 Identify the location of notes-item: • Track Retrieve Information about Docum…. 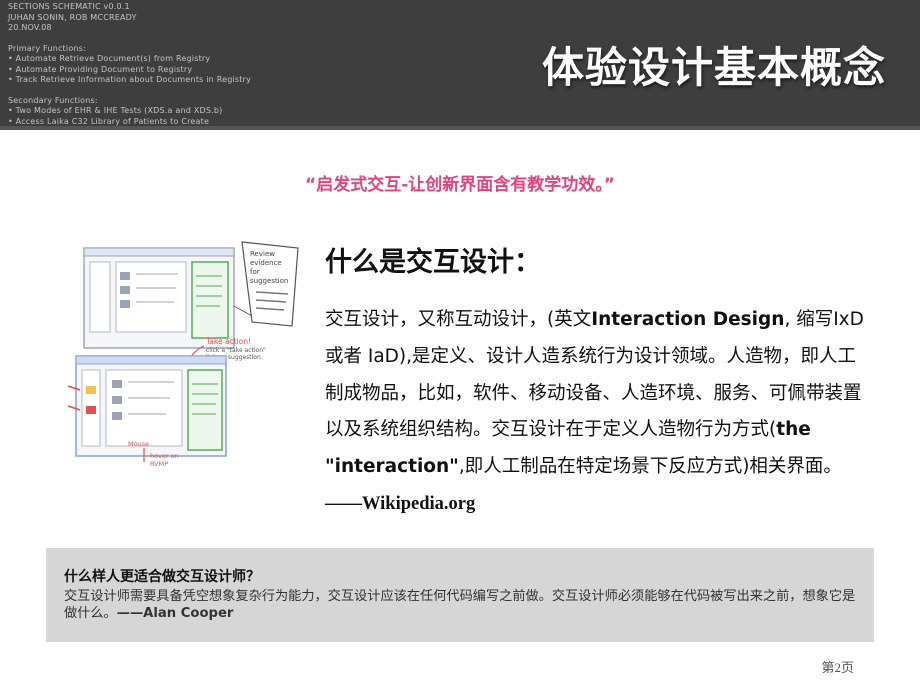
(130, 79).